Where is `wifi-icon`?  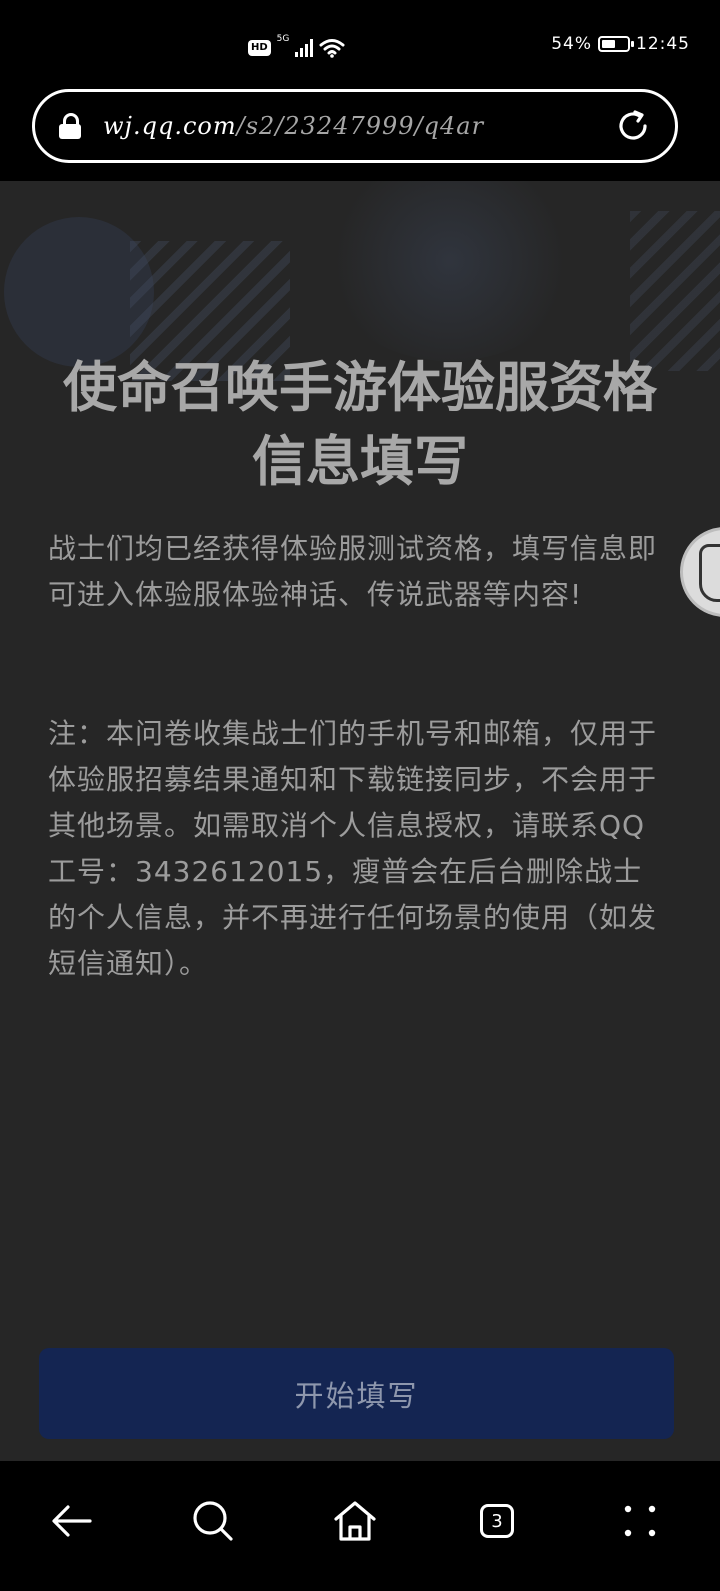
wifi-icon is located at coordinates (332, 48).